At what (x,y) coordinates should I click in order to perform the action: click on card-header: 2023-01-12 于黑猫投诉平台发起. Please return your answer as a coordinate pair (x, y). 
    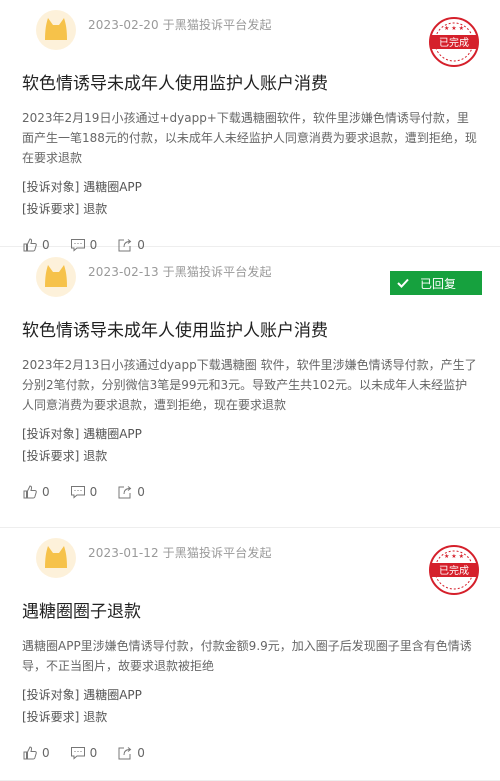
    Looking at the image, I should click on (250, 557).